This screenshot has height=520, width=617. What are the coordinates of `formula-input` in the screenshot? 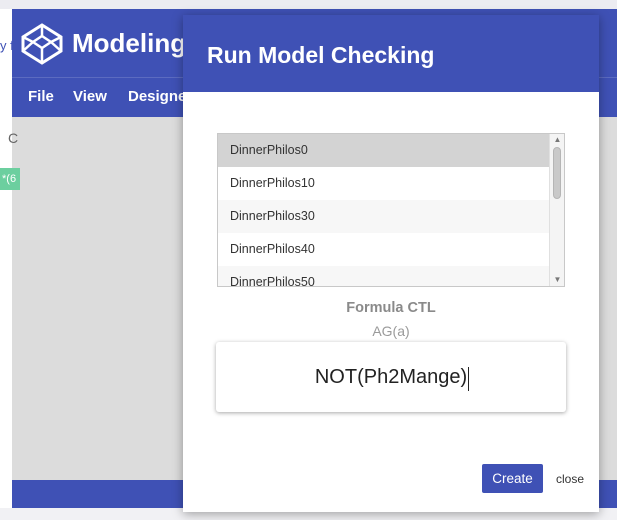 It's located at (391, 377).